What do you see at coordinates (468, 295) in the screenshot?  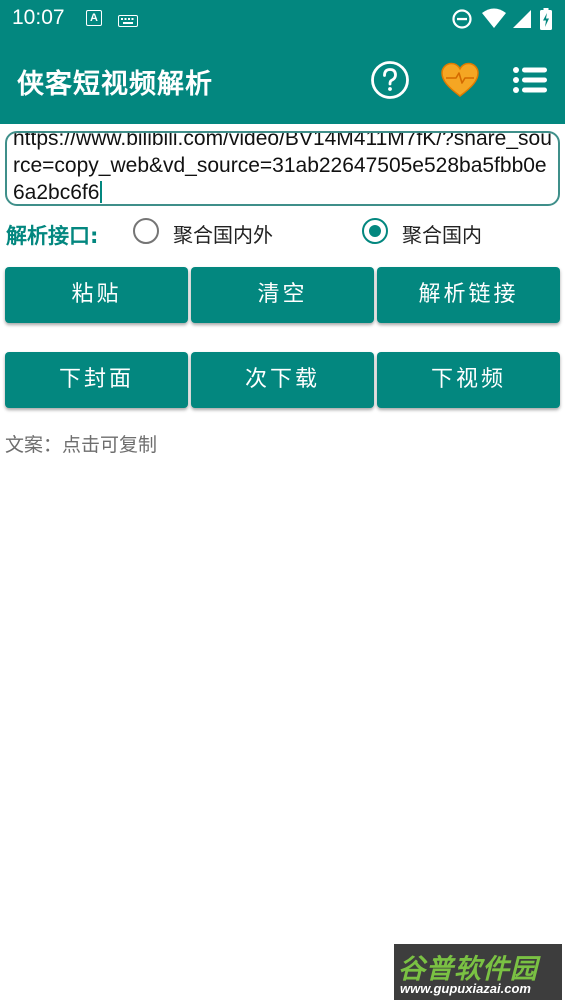 I see `parse-link-button: 解析链接` at bounding box center [468, 295].